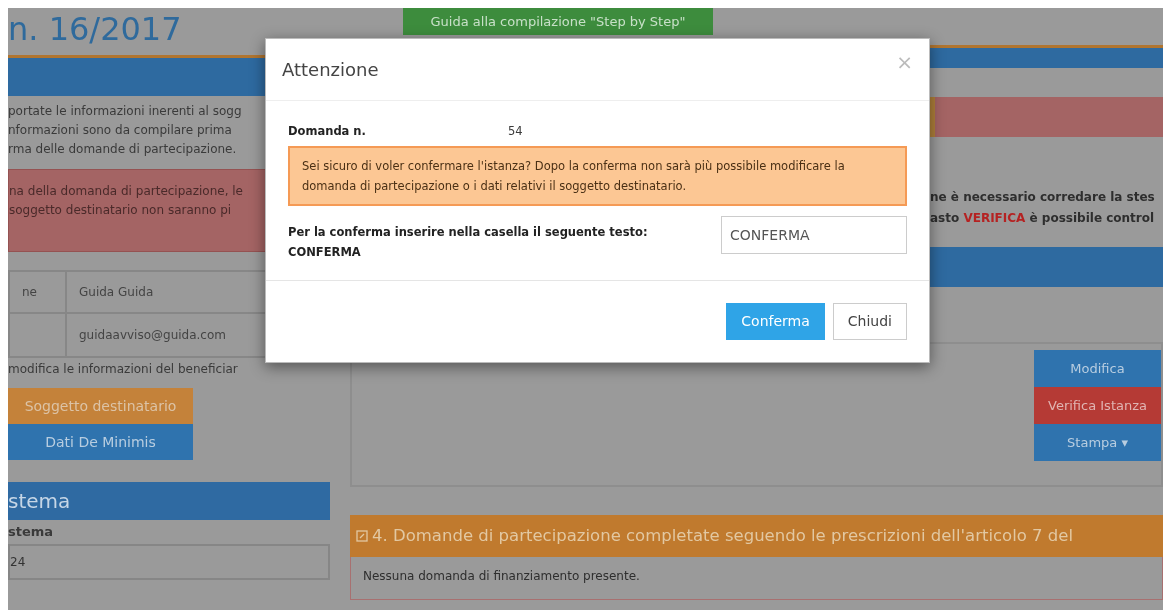 The height and width of the screenshot is (610, 1163). I want to click on field-label: stema, so click(31, 532).